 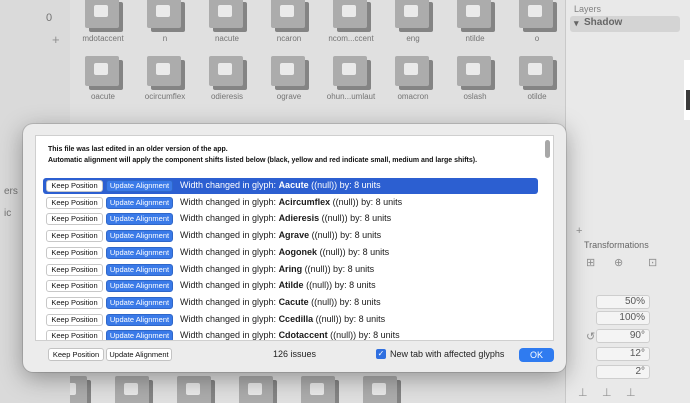 What do you see at coordinates (295, 354) in the screenshot?
I see `issues-count: 126 issues` at bounding box center [295, 354].